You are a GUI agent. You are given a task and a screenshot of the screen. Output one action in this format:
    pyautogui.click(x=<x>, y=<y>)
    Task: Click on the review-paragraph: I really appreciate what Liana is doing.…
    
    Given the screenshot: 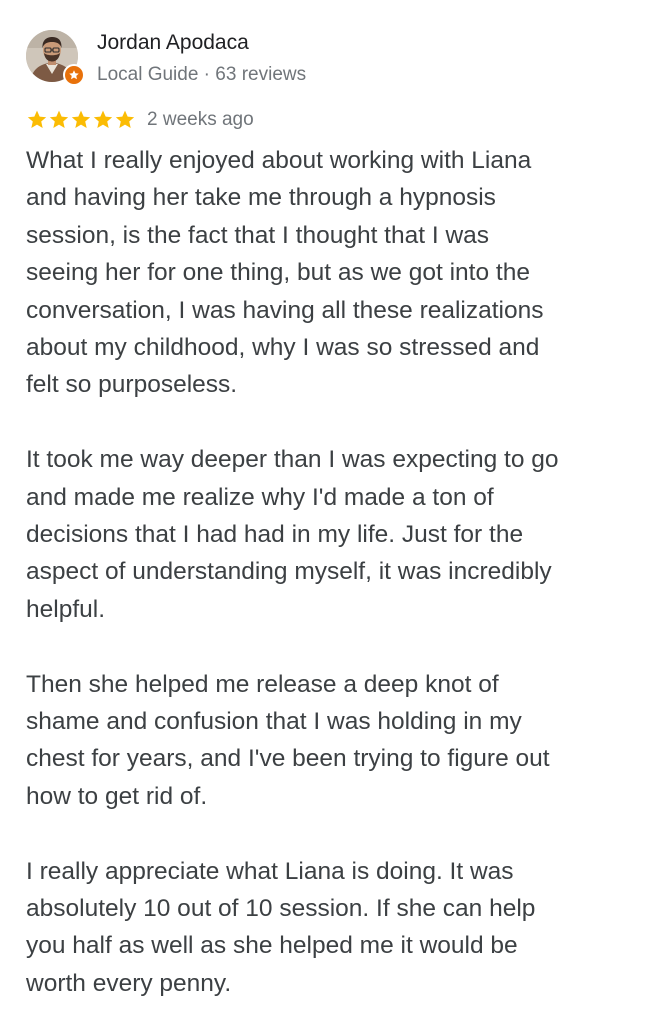 What is the action you would take?
    pyautogui.click(x=281, y=927)
    